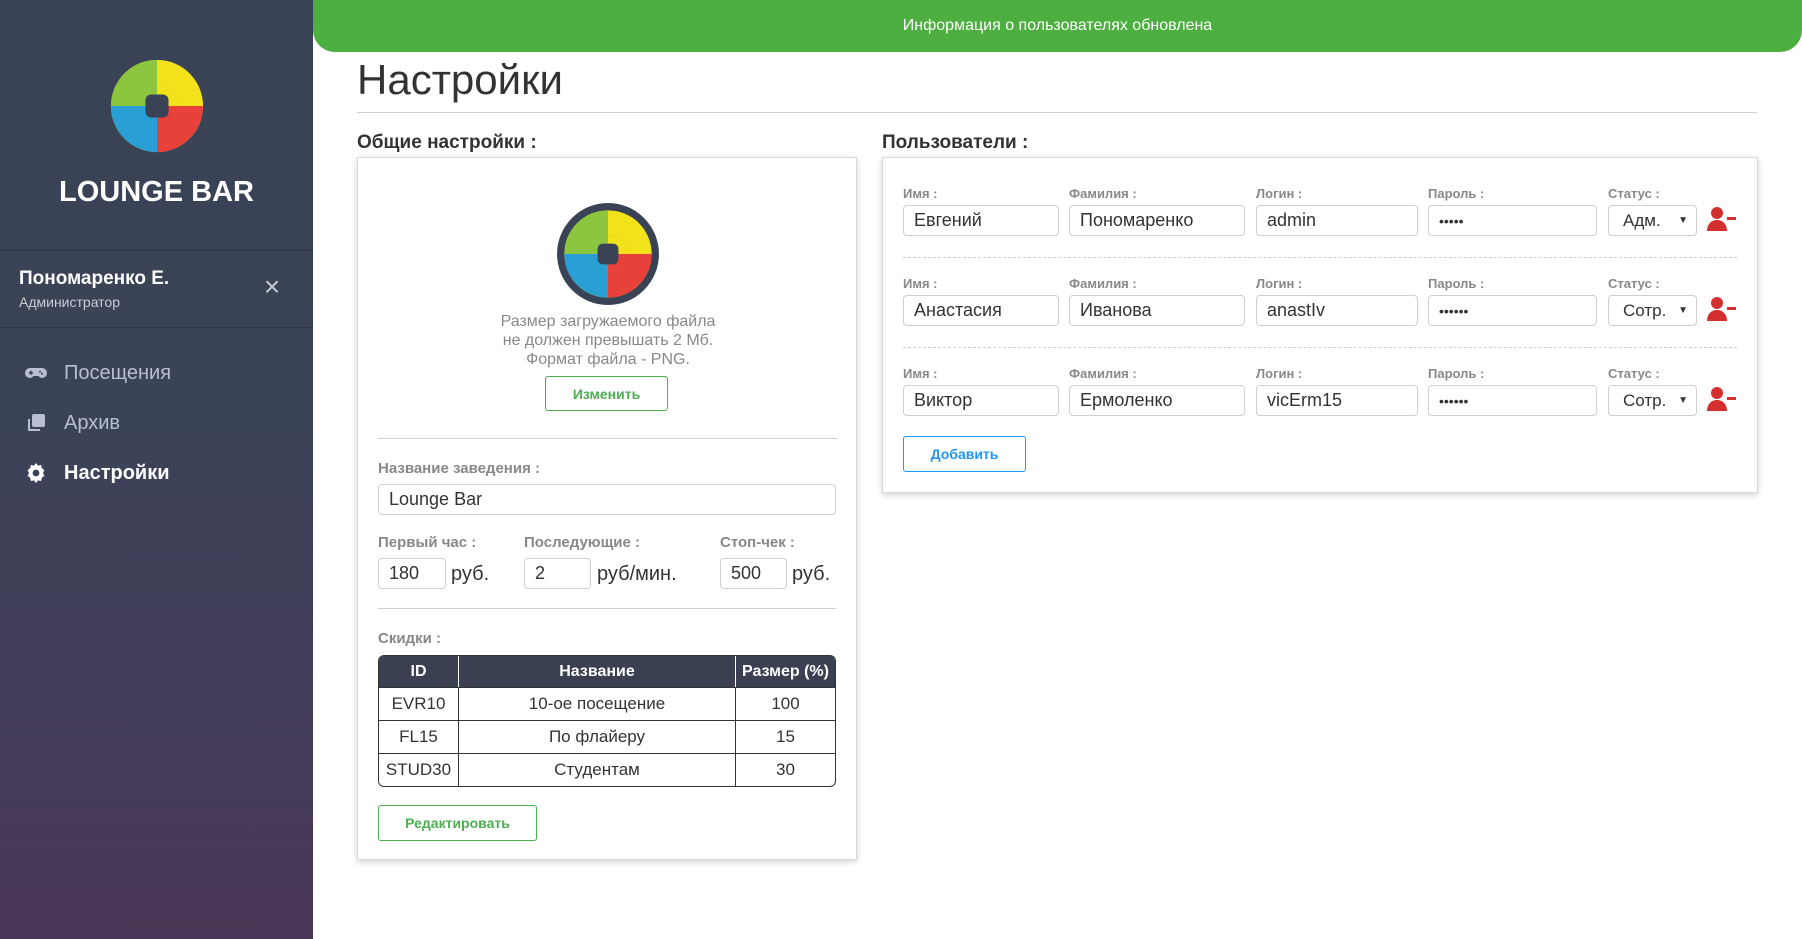 The height and width of the screenshot is (939, 1802). What do you see at coordinates (785, 736) in the screenshot?
I see `discount-size: 15` at bounding box center [785, 736].